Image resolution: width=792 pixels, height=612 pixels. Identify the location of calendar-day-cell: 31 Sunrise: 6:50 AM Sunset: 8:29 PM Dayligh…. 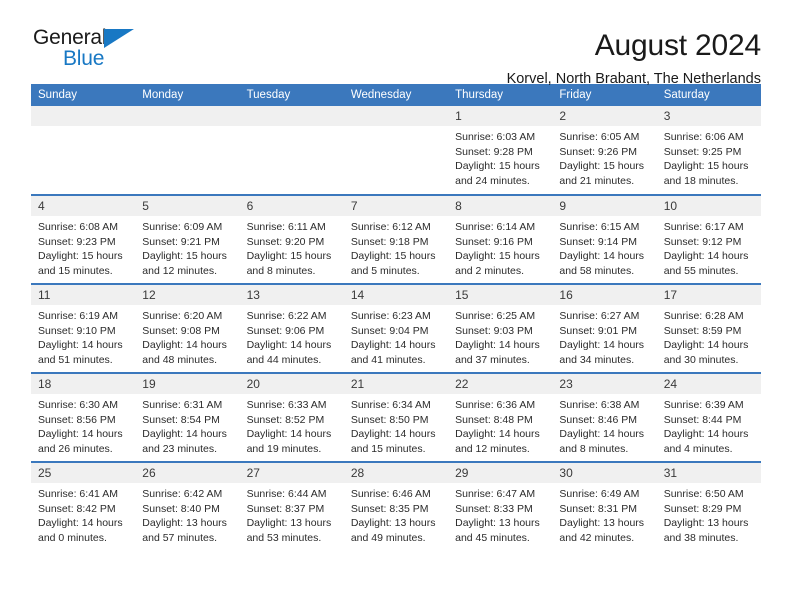
(708, 506).